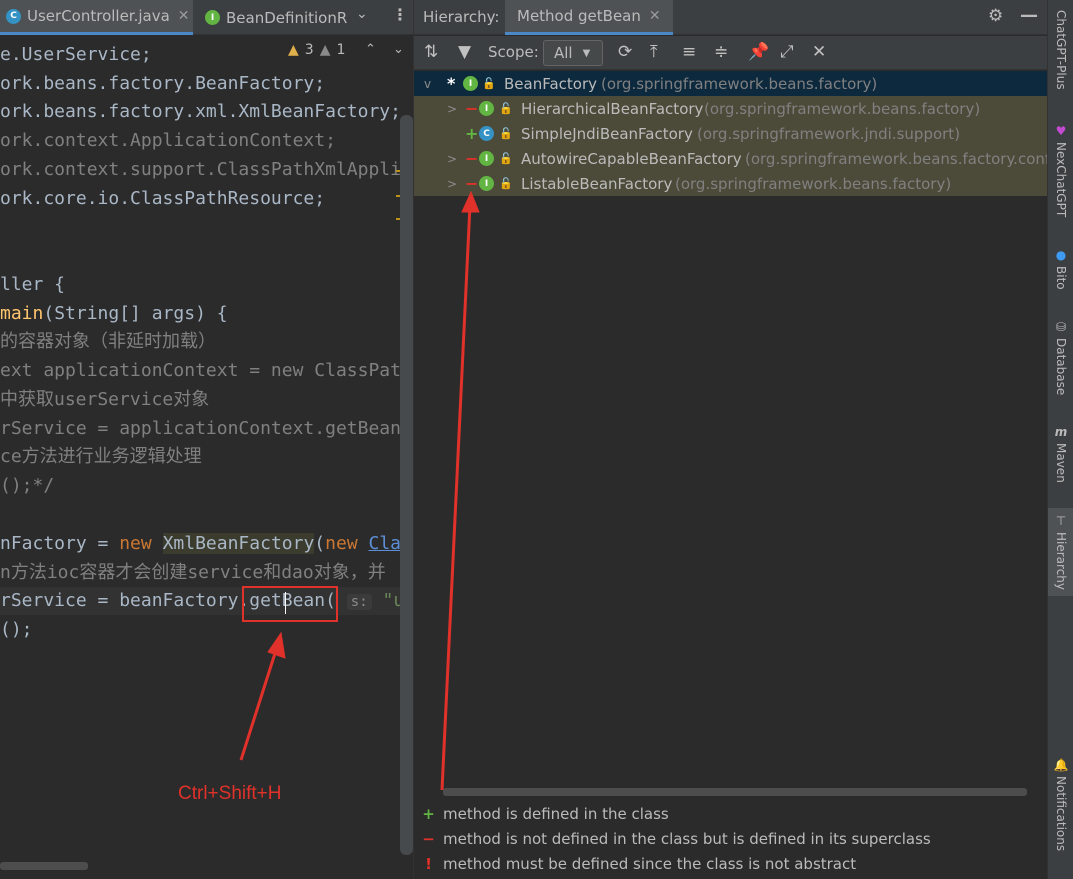 The width and height of the screenshot is (1073, 879). Describe the element at coordinates (427, 84) in the screenshot. I see `chevron-down-icon: v` at that location.